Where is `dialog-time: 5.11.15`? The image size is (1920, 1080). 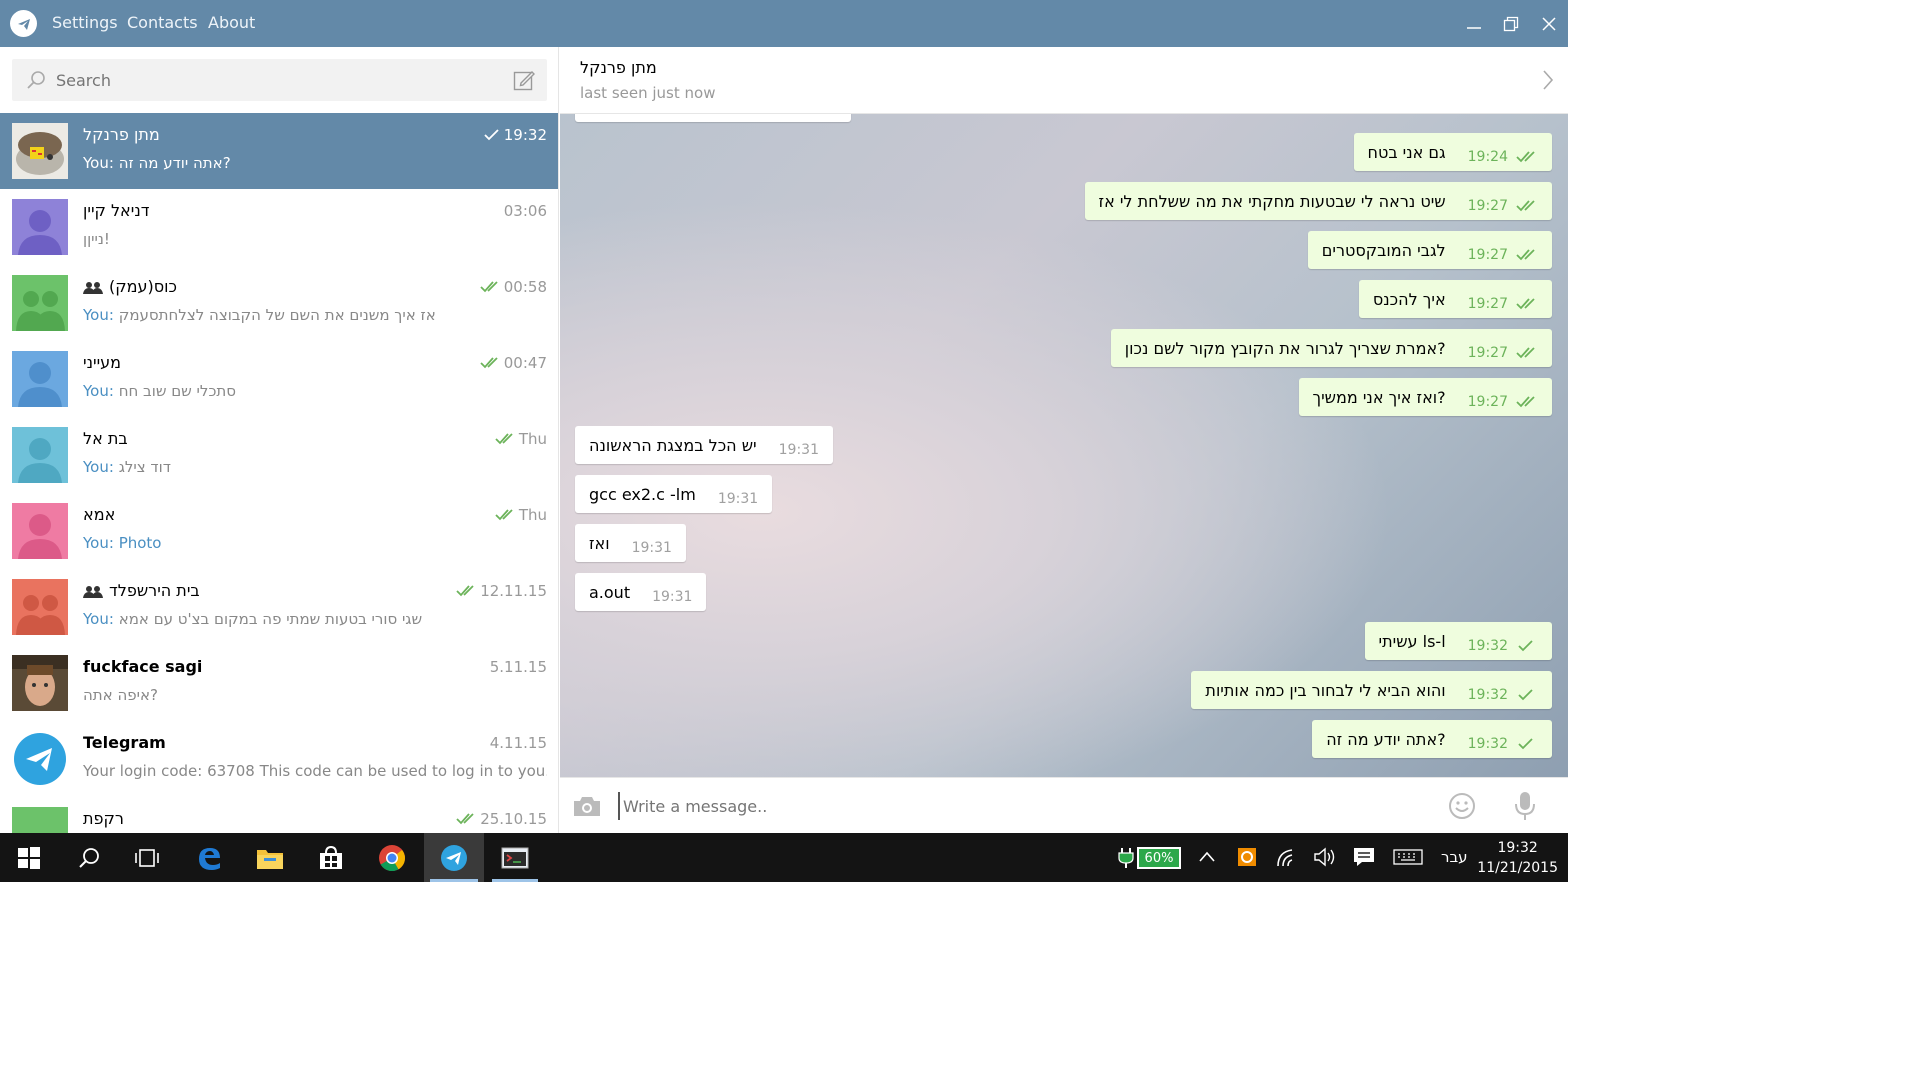
dialog-time: 5.11.15 is located at coordinates (518, 667).